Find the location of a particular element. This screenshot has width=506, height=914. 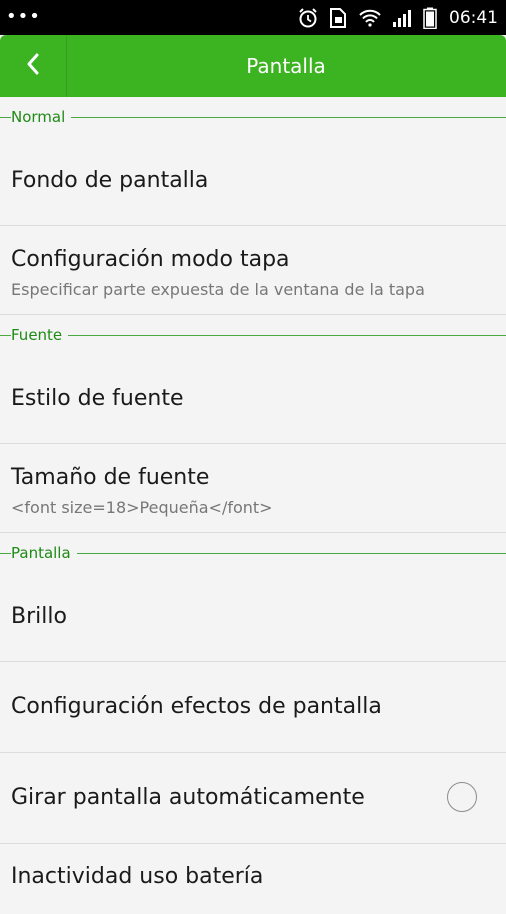

status-bar: ••• 06:41 is located at coordinates (253, 17).